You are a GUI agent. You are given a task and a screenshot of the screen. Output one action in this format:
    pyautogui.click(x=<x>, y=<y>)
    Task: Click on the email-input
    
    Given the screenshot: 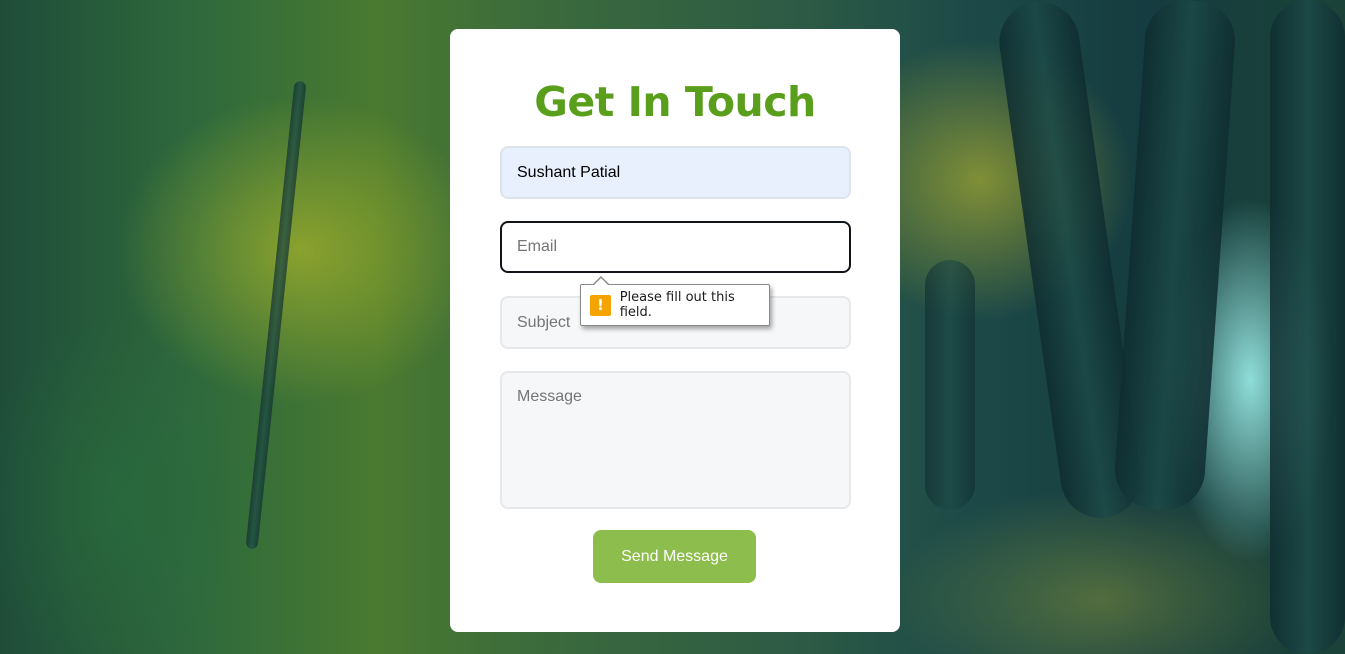 What is the action you would take?
    pyautogui.click(x=675, y=247)
    